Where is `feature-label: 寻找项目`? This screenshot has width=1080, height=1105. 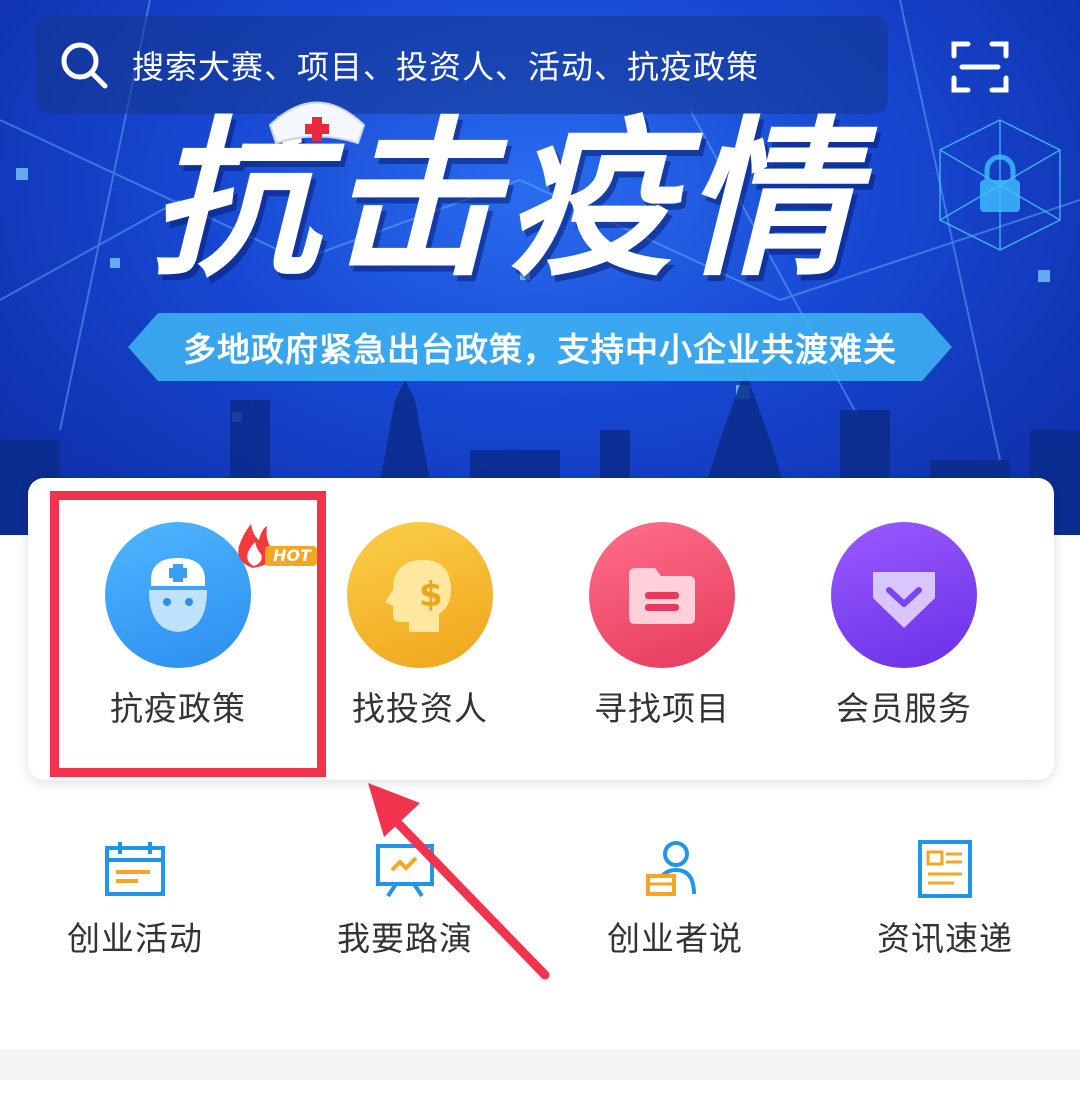 feature-label: 寻找项目 is located at coordinates (662, 708).